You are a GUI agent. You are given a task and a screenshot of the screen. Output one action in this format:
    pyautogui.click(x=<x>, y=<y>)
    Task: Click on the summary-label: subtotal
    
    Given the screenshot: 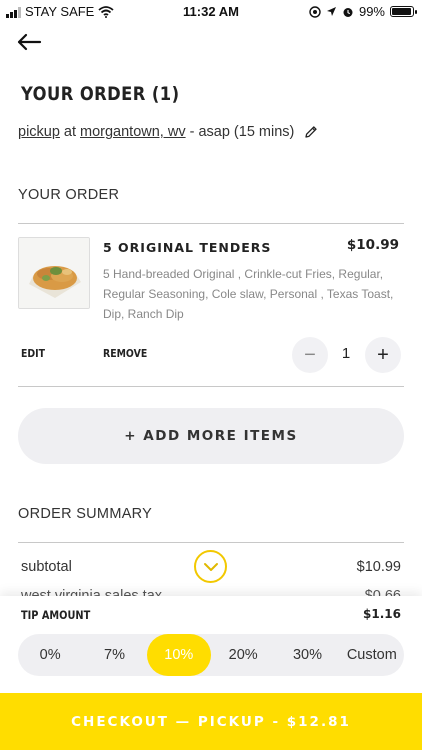 What is the action you would take?
    pyautogui.click(x=46, y=567)
    